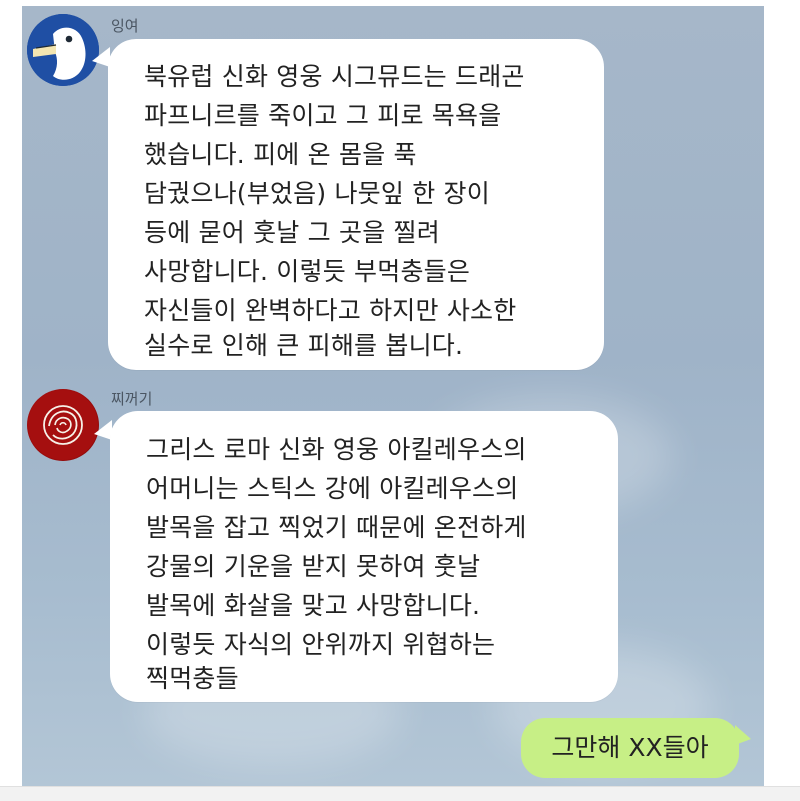 The width and height of the screenshot is (800, 801). I want to click on duck-avatar, so click(63, 50).